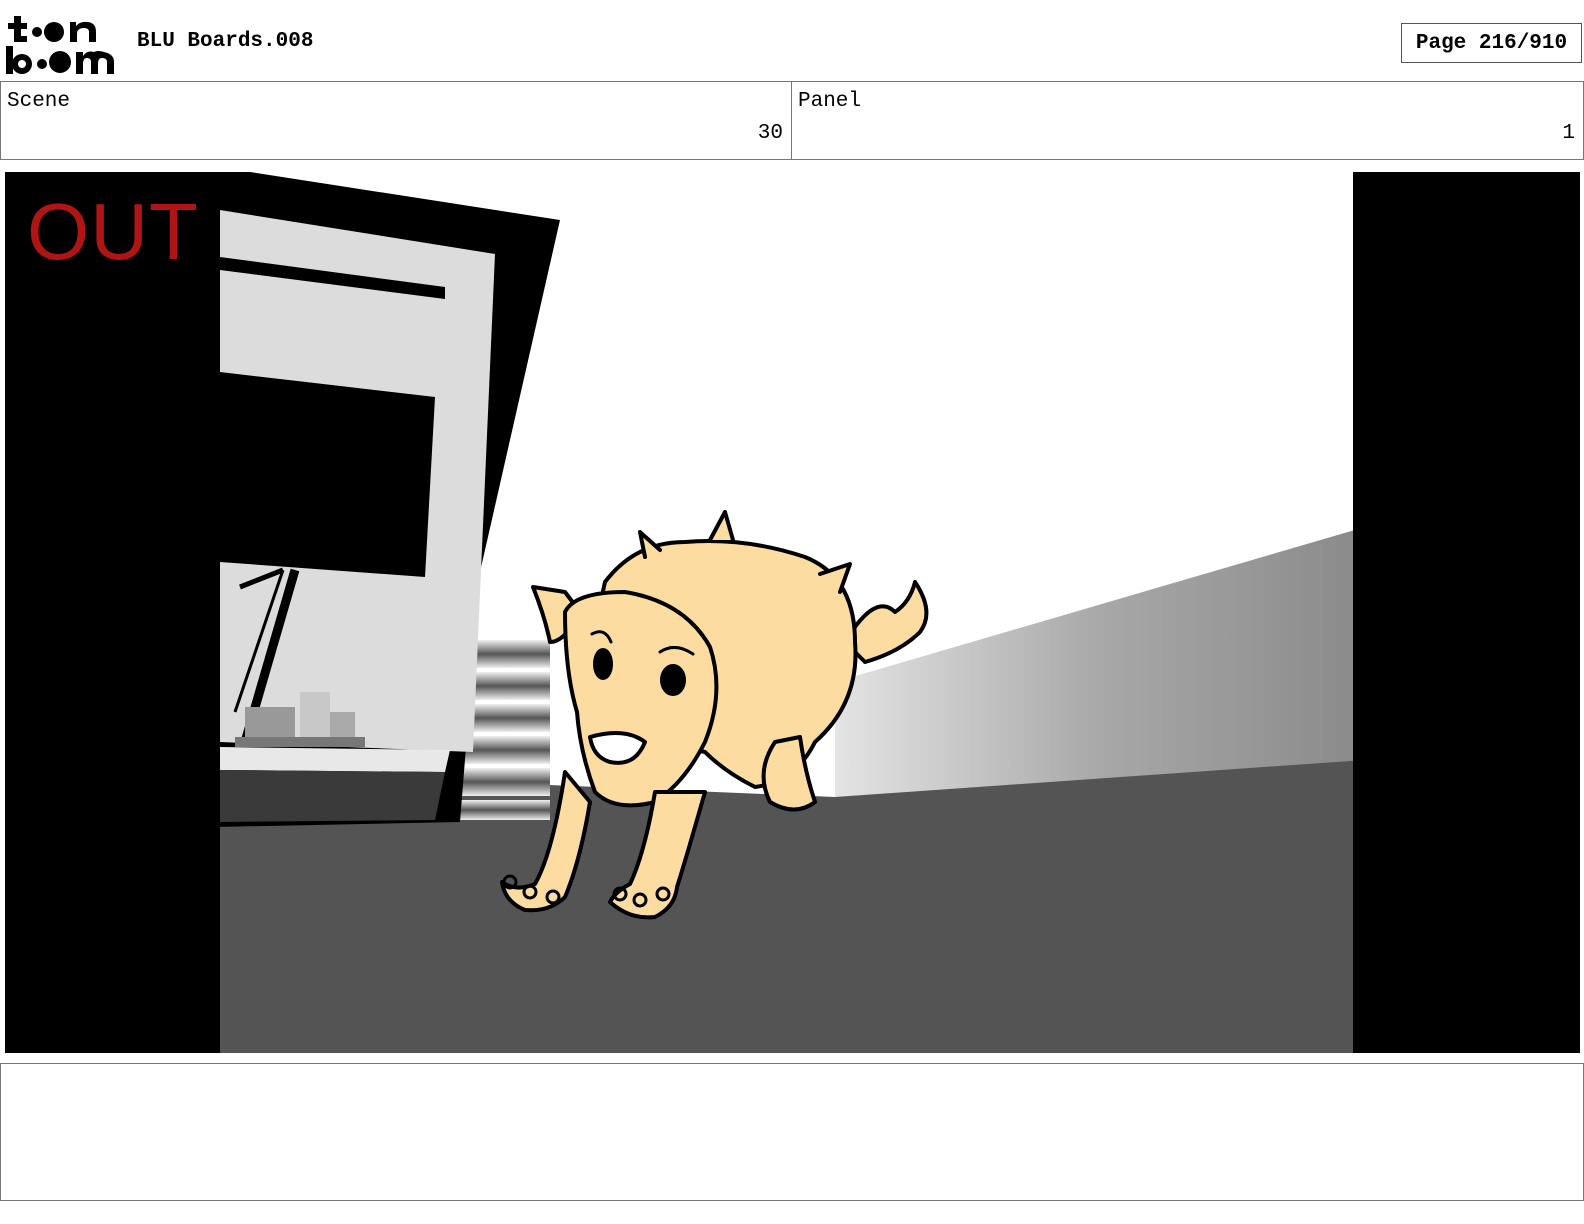 This screenshot has width=1584, height=1224. Describe the element at coordinates (1568, 133) in the screenshot. I see `panel-number: 1` at that location.